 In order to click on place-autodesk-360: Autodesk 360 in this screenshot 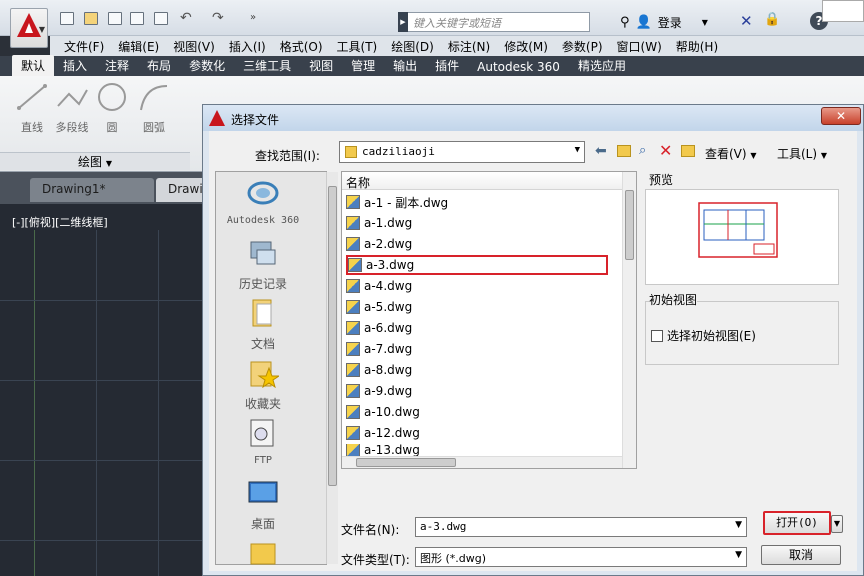, I will do `click(263, 202)`.